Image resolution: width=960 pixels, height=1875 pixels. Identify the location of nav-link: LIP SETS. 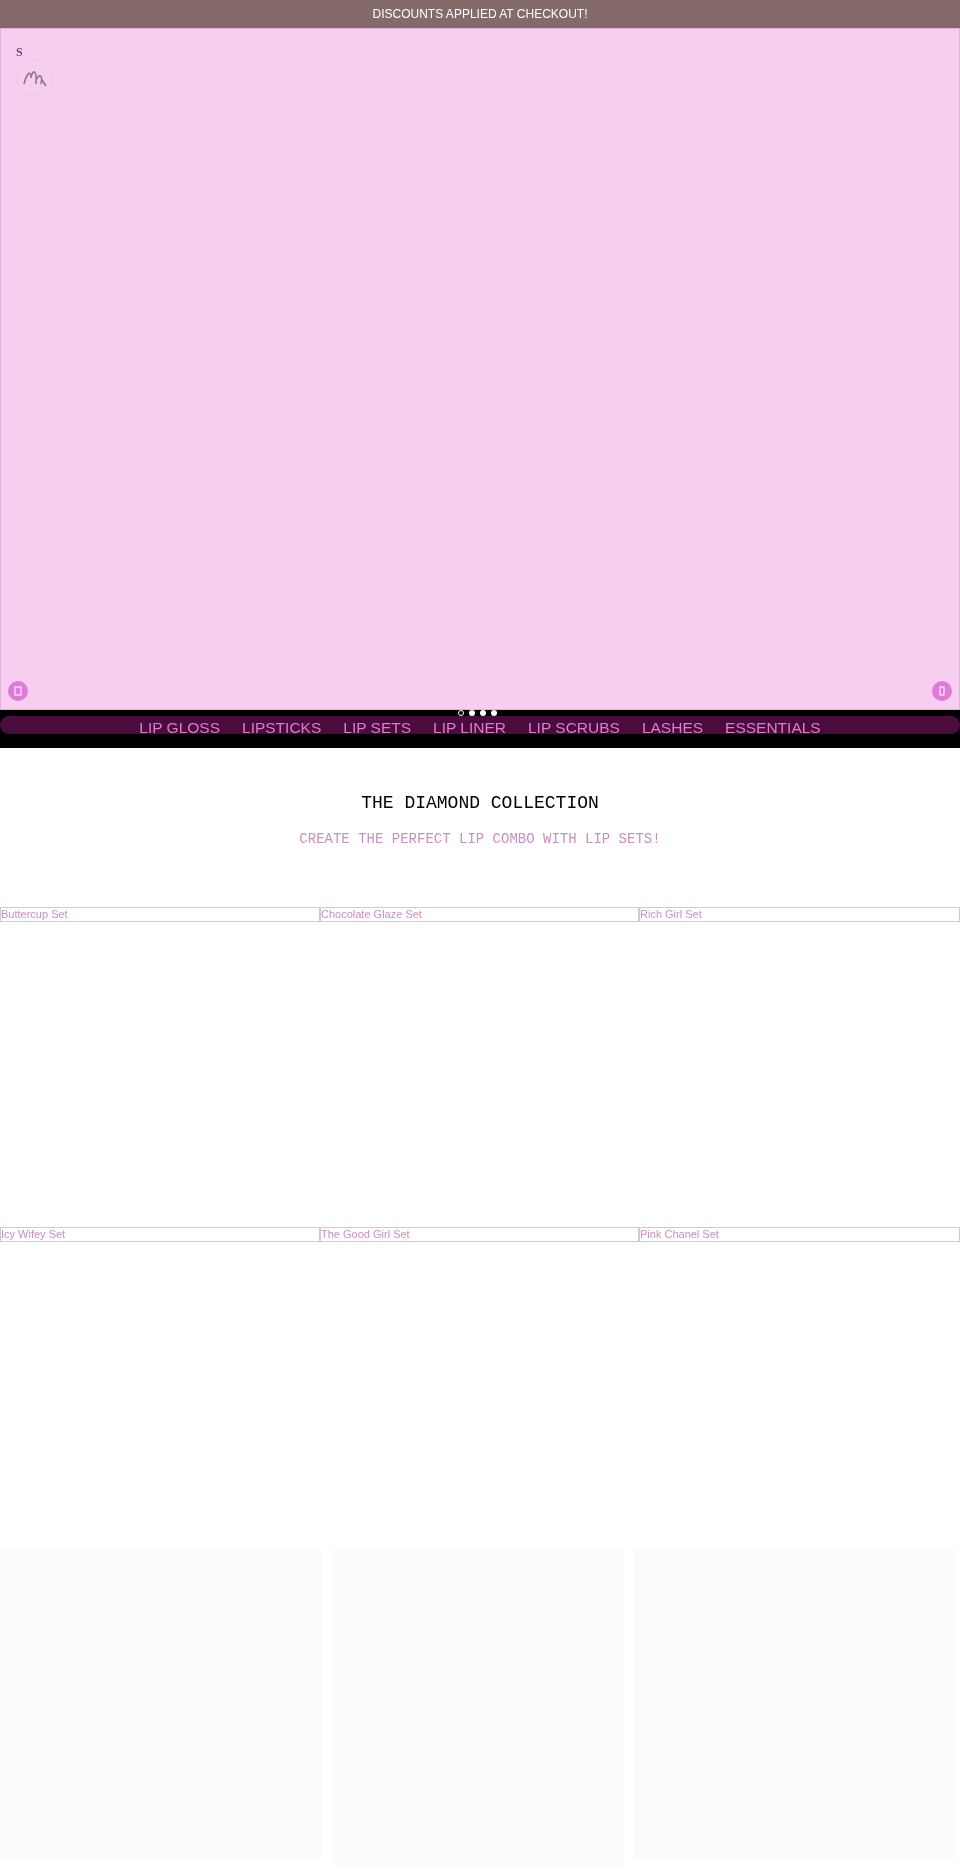
(377, 728).